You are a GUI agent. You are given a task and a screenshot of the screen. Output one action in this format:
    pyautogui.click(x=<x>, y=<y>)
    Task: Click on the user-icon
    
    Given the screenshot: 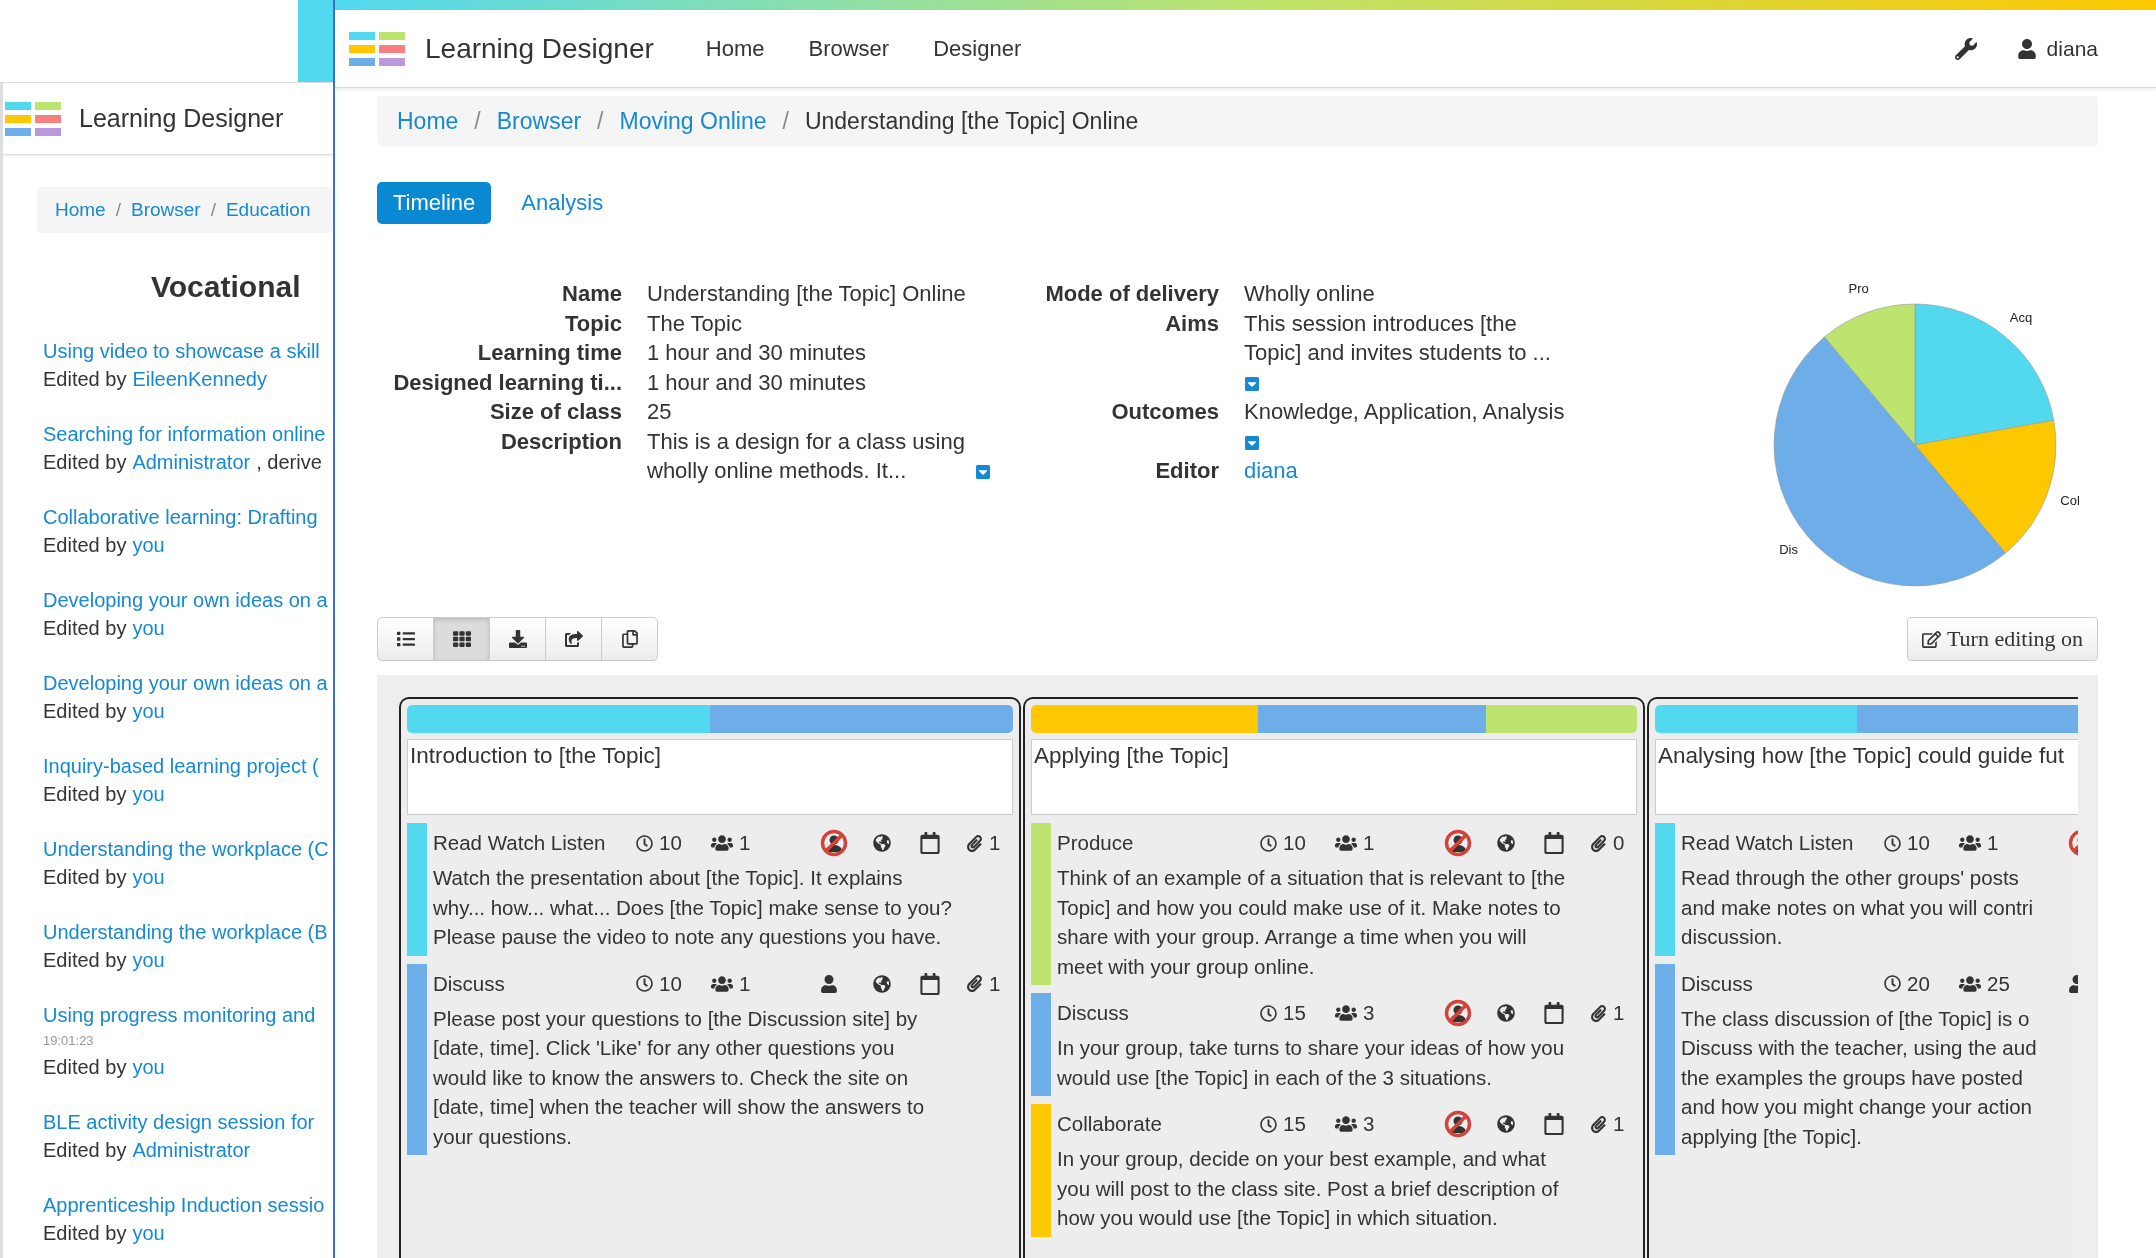 What is the action you would take?
    pyautogui.click(x=2026, y=48)
    